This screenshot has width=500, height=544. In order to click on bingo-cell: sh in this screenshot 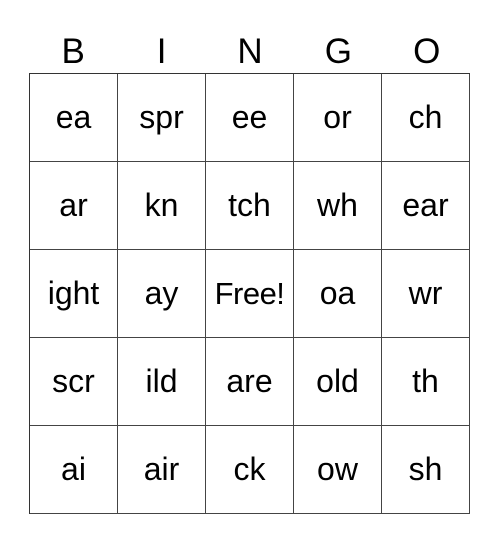, I will do `click(426, 470)`.